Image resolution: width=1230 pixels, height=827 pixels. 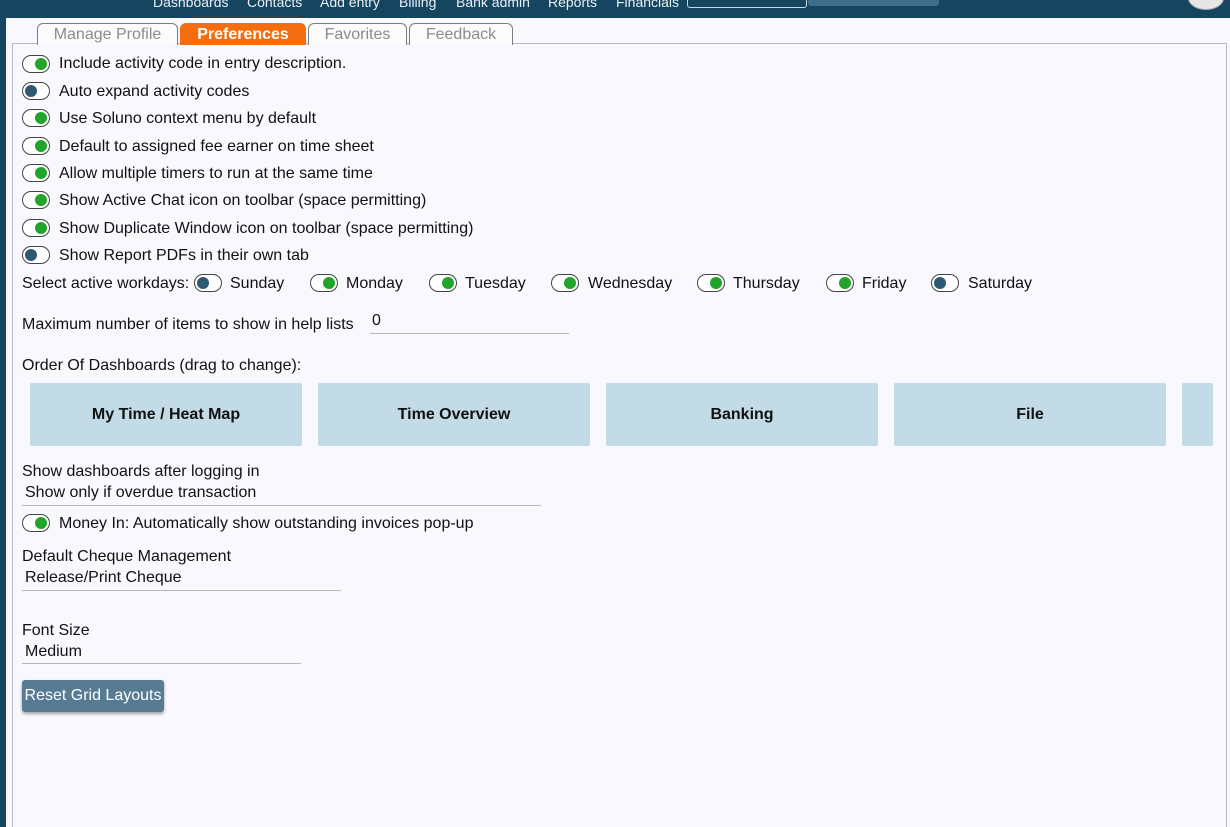 What do you see at coordinates (166, 414) in the screenshot?
I see `dashboard-card-heat-map: My Time / Heat Map` at bounding box center [166, 414].